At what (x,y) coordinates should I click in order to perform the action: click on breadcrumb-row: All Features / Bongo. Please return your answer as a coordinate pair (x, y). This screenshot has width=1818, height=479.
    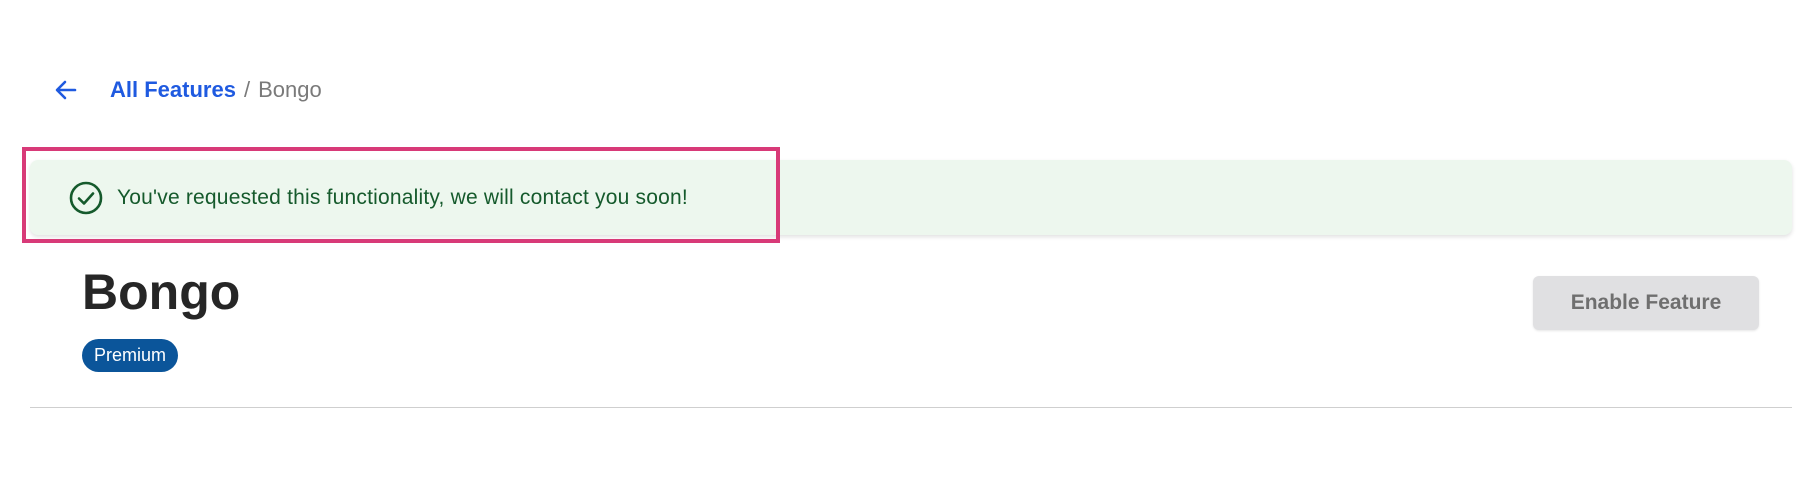
    Looking at the image, I should click on (187, 90).